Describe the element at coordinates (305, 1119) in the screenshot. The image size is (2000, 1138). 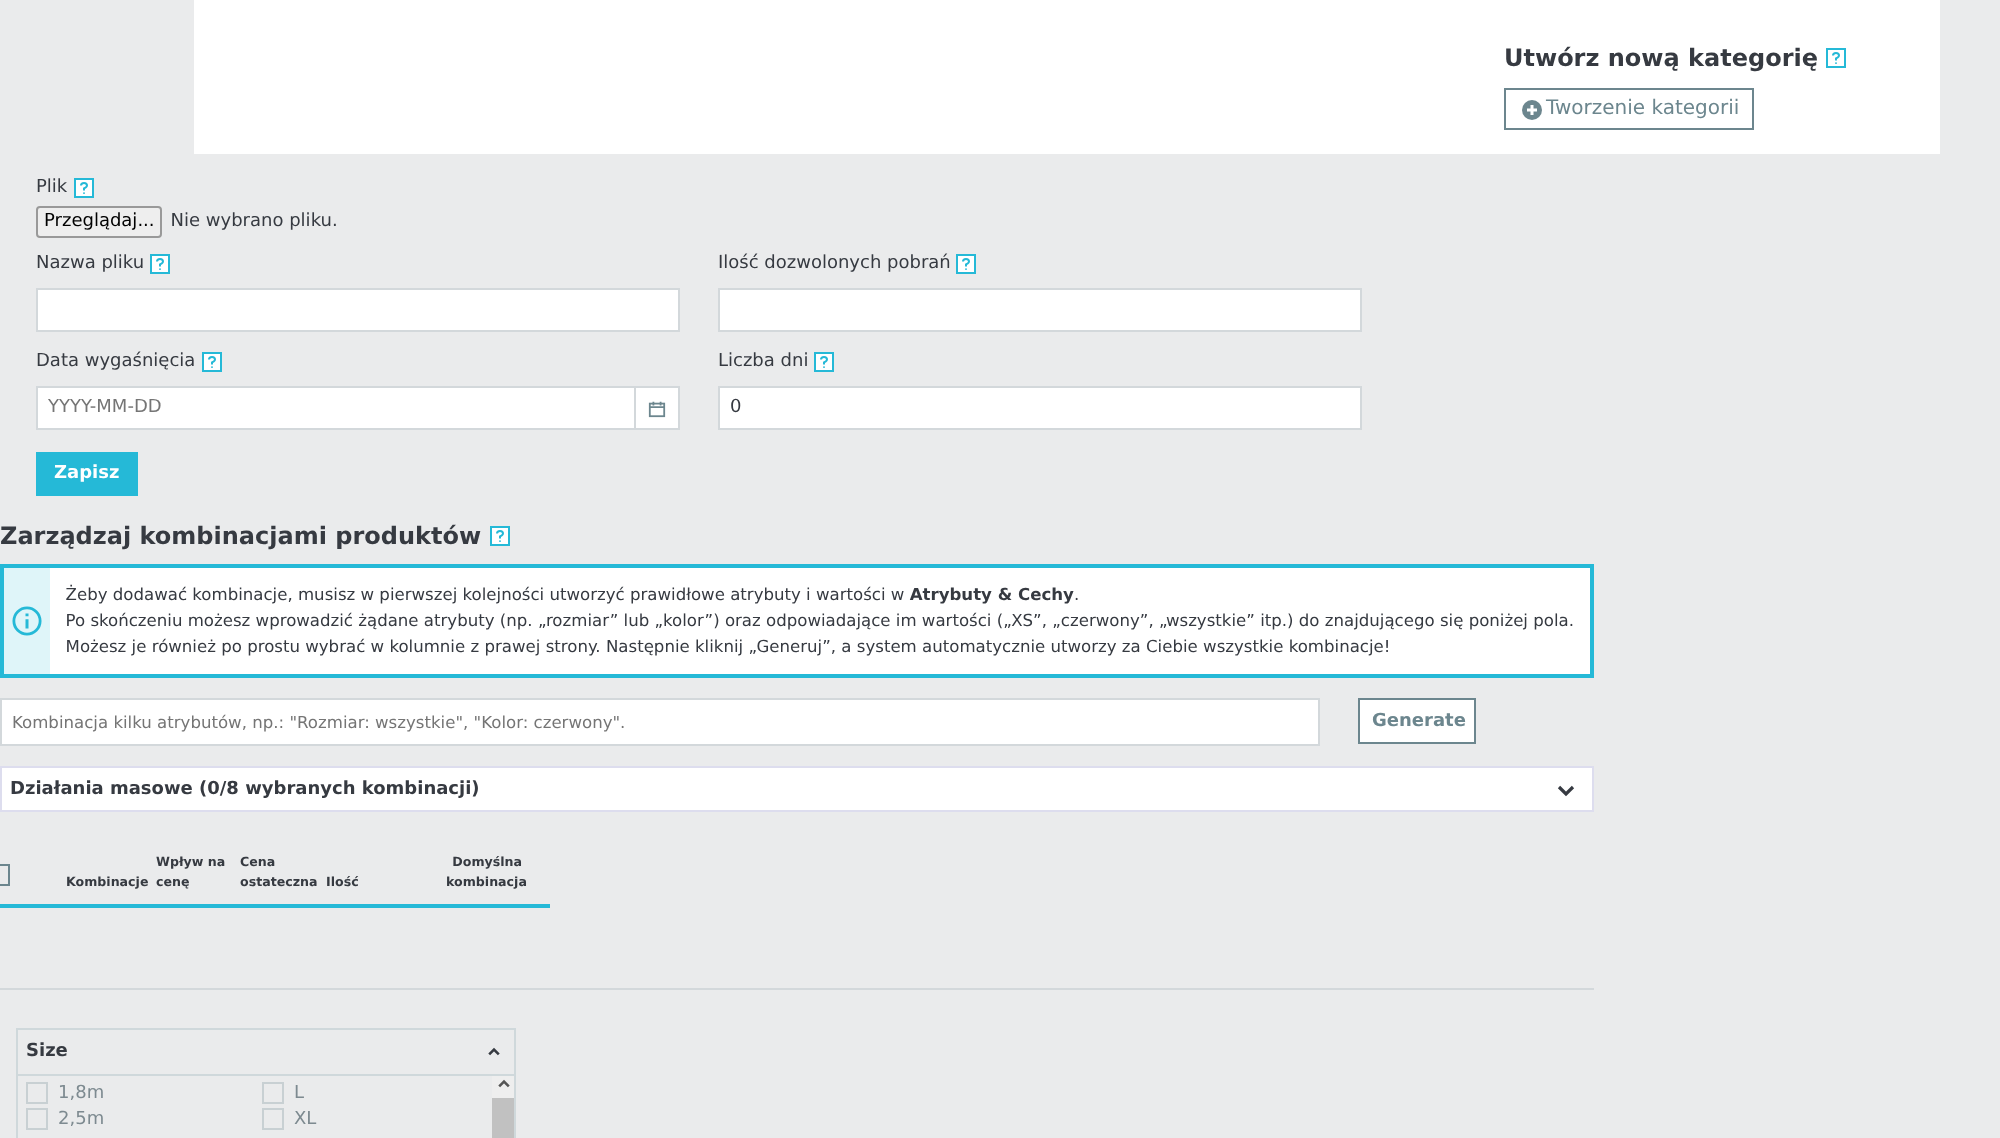
I see `value-label: XL` at that location.